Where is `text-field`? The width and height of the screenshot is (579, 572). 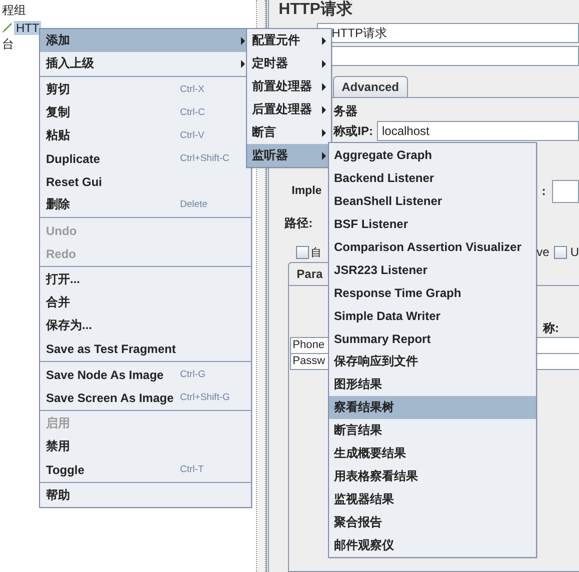
text-field is located at coordinates (565, 191).